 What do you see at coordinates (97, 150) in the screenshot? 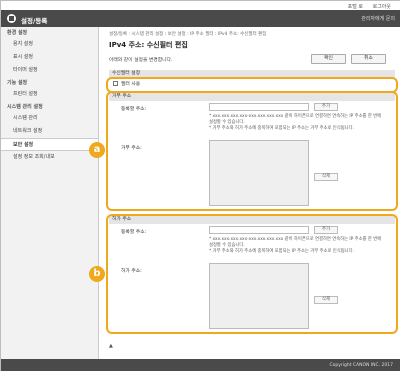
I see `callout-marker-a: a` at bounding box center [97, 150].